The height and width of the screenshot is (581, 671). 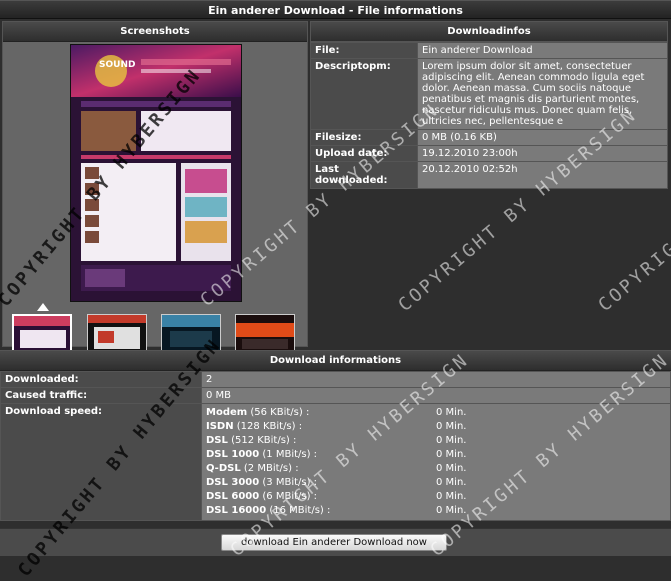 I want to click on speed-item: Q-DSL (2 MBit/s) : 0 Min., so click(x=436, y=469).